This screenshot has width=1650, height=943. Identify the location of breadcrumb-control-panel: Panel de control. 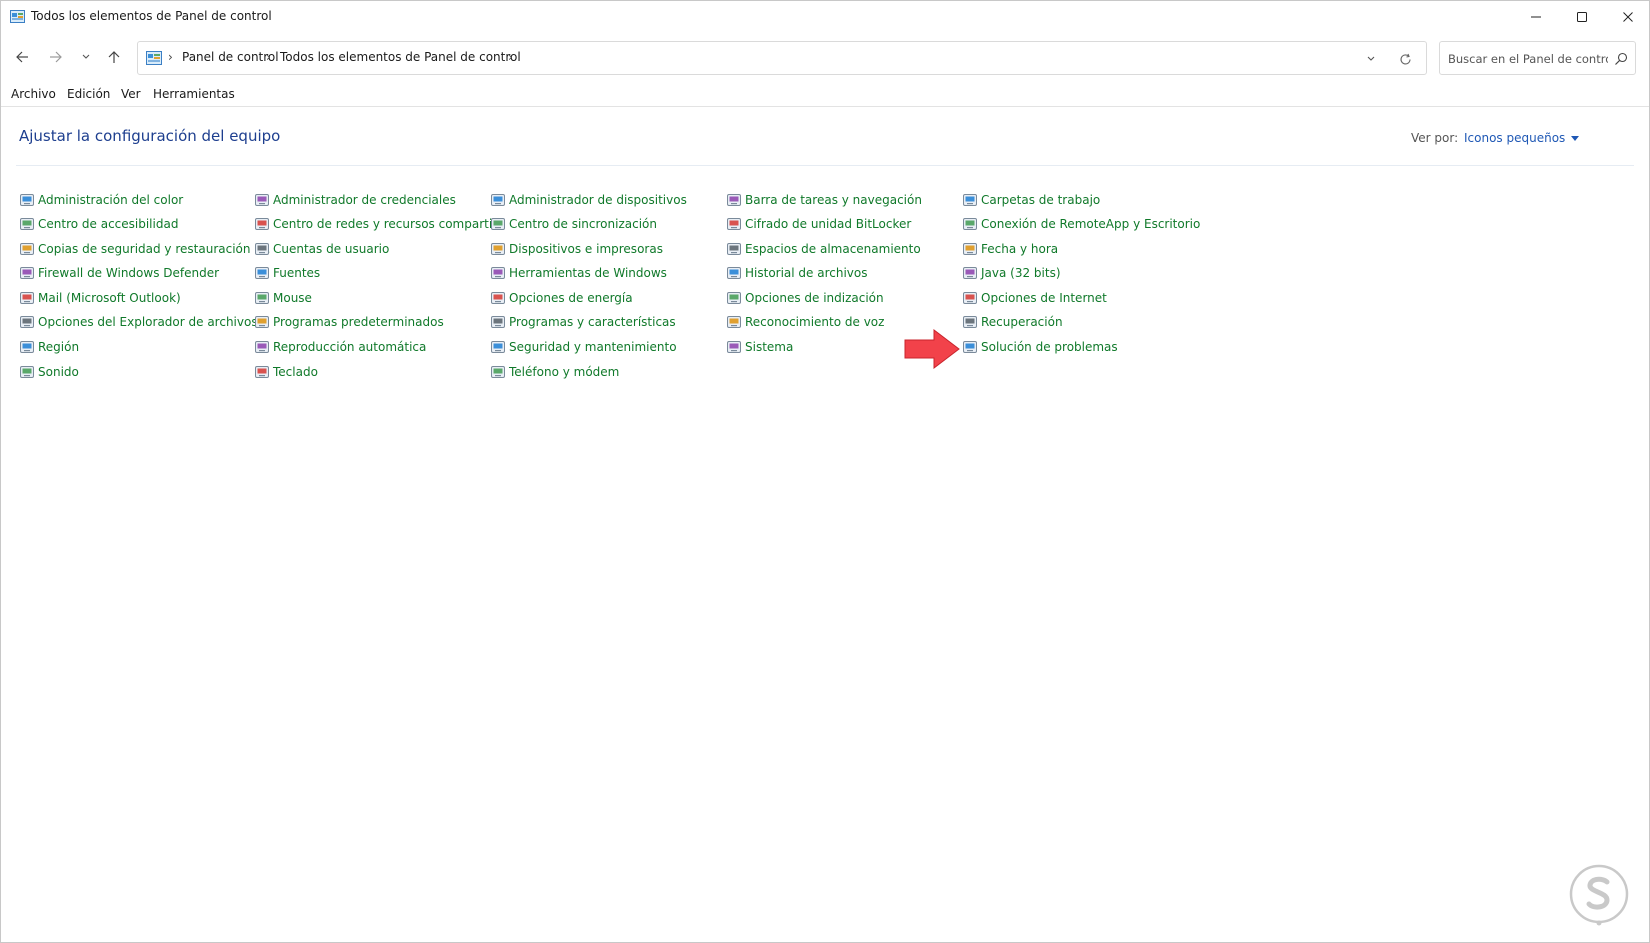
(230, 57).